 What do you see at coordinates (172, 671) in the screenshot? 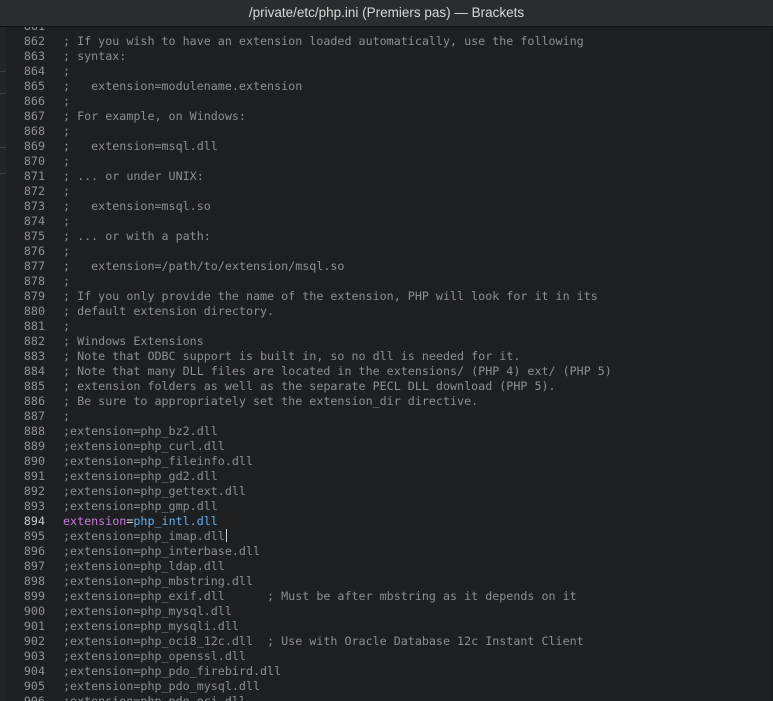
I see `code-text: ;extension=php_pdo_firebird.dll` at bounding box center [172, 671].